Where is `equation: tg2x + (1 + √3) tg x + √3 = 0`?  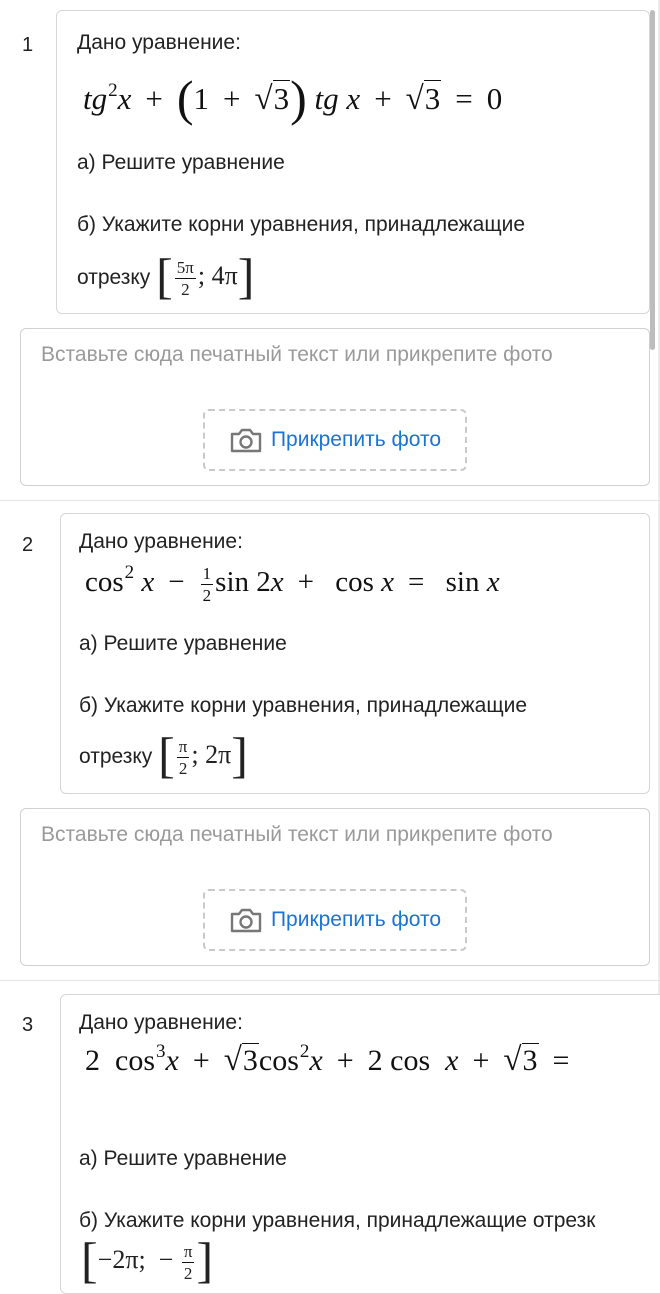 equation: tg2x + (1 + √3) tg x + √3 = 0 is located at coordinates (293, 98).